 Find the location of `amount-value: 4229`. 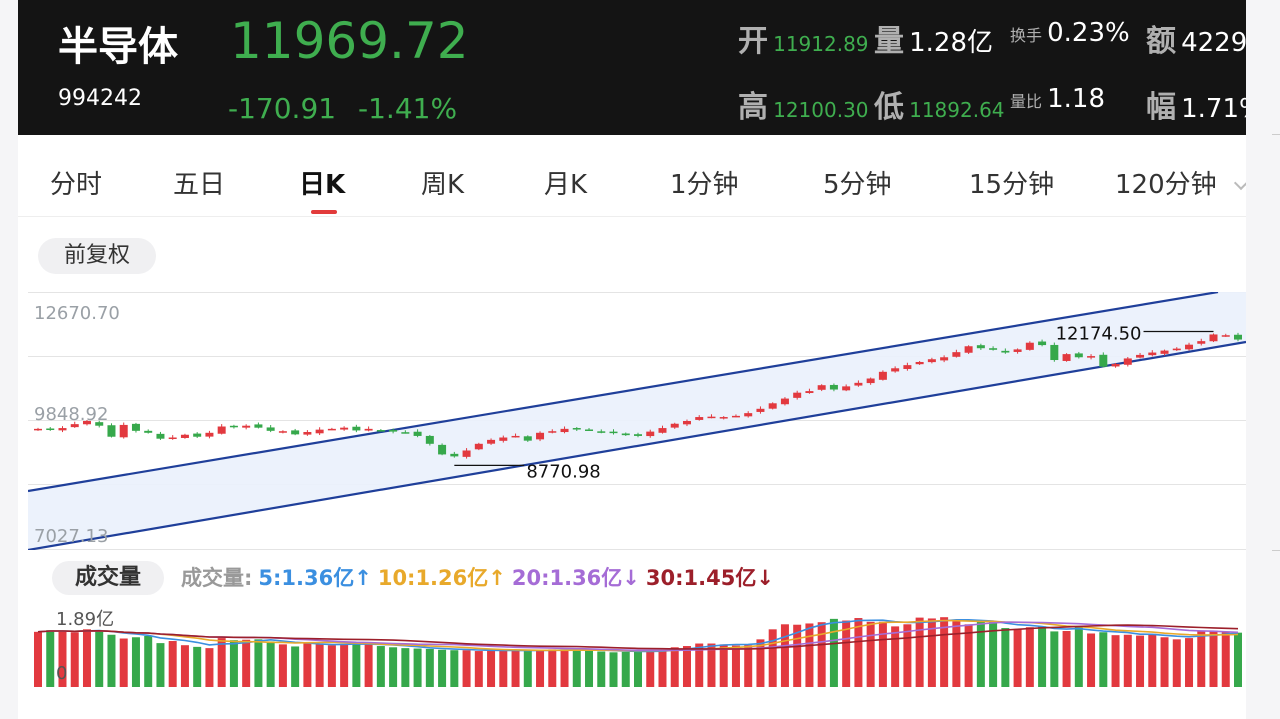

amount-value: 4229 is located at coordinates (1213, 43).